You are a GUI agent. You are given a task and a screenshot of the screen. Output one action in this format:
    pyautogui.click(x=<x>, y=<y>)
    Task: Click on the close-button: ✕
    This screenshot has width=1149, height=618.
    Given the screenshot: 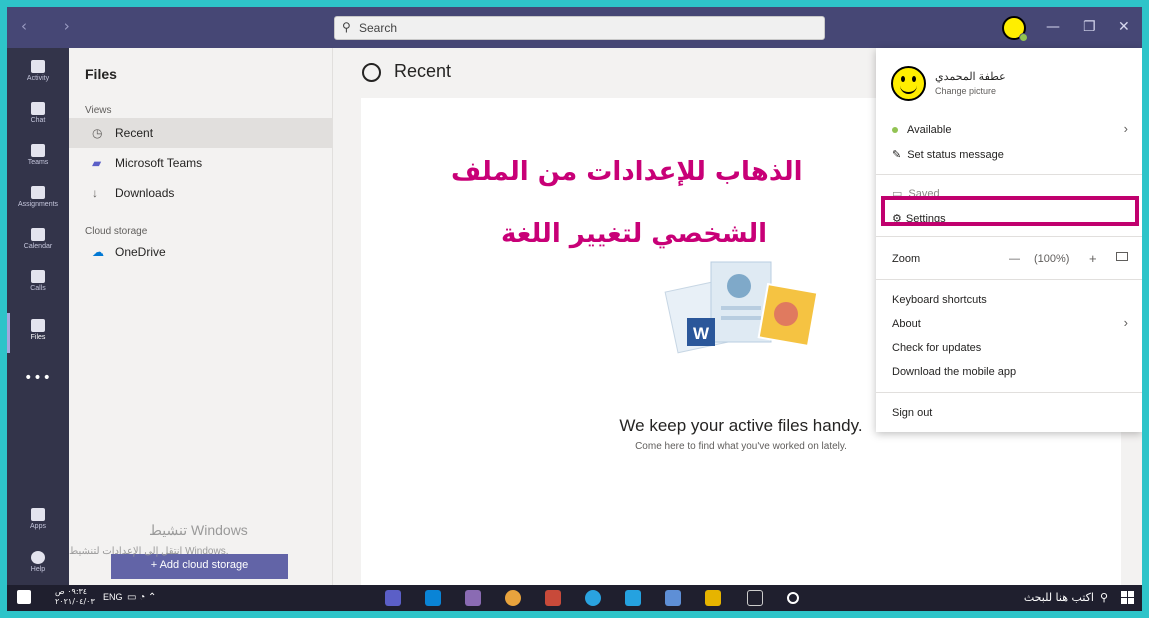 What is the action you would take?
    pyautogui.click(x=1124, y=27)
    